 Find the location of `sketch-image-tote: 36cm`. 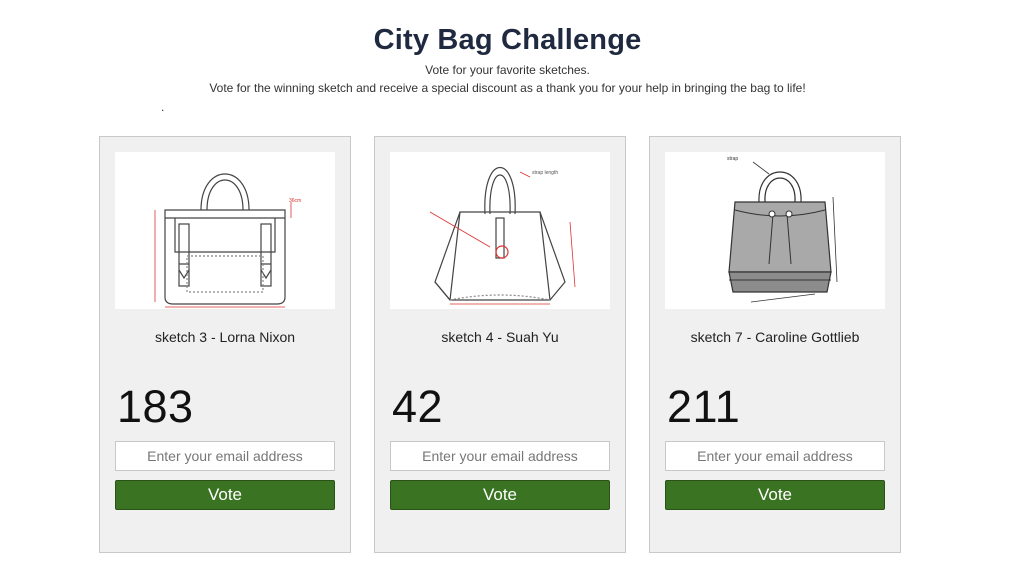

sketch-image-tote: 36cm is located at coordinates (225, 230).